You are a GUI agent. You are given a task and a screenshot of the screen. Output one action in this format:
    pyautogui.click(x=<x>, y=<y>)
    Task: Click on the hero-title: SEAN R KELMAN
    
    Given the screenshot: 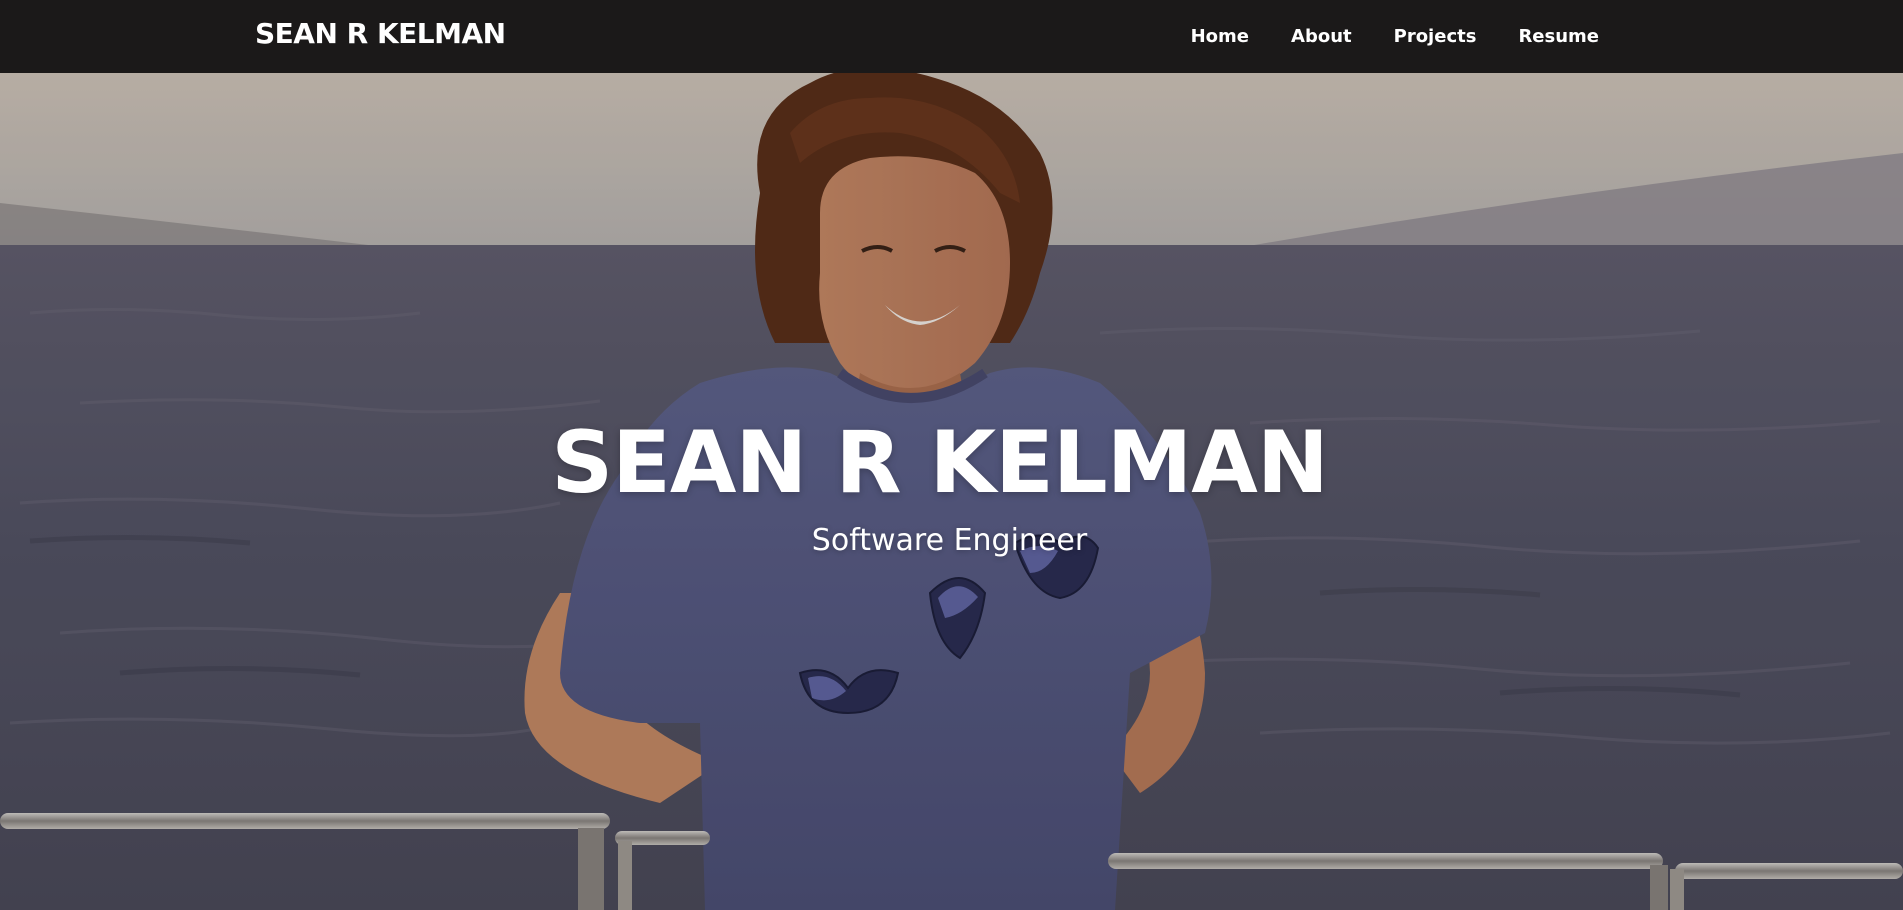 What is the action you would take?
    pyautogui.click(x=940, y=463)
    